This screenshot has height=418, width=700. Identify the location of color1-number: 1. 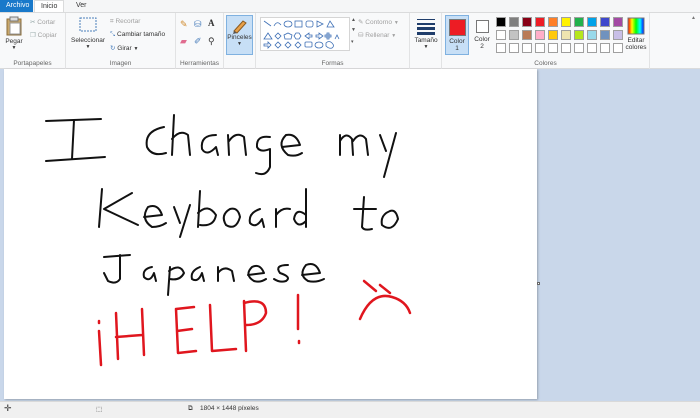
(457, 48).